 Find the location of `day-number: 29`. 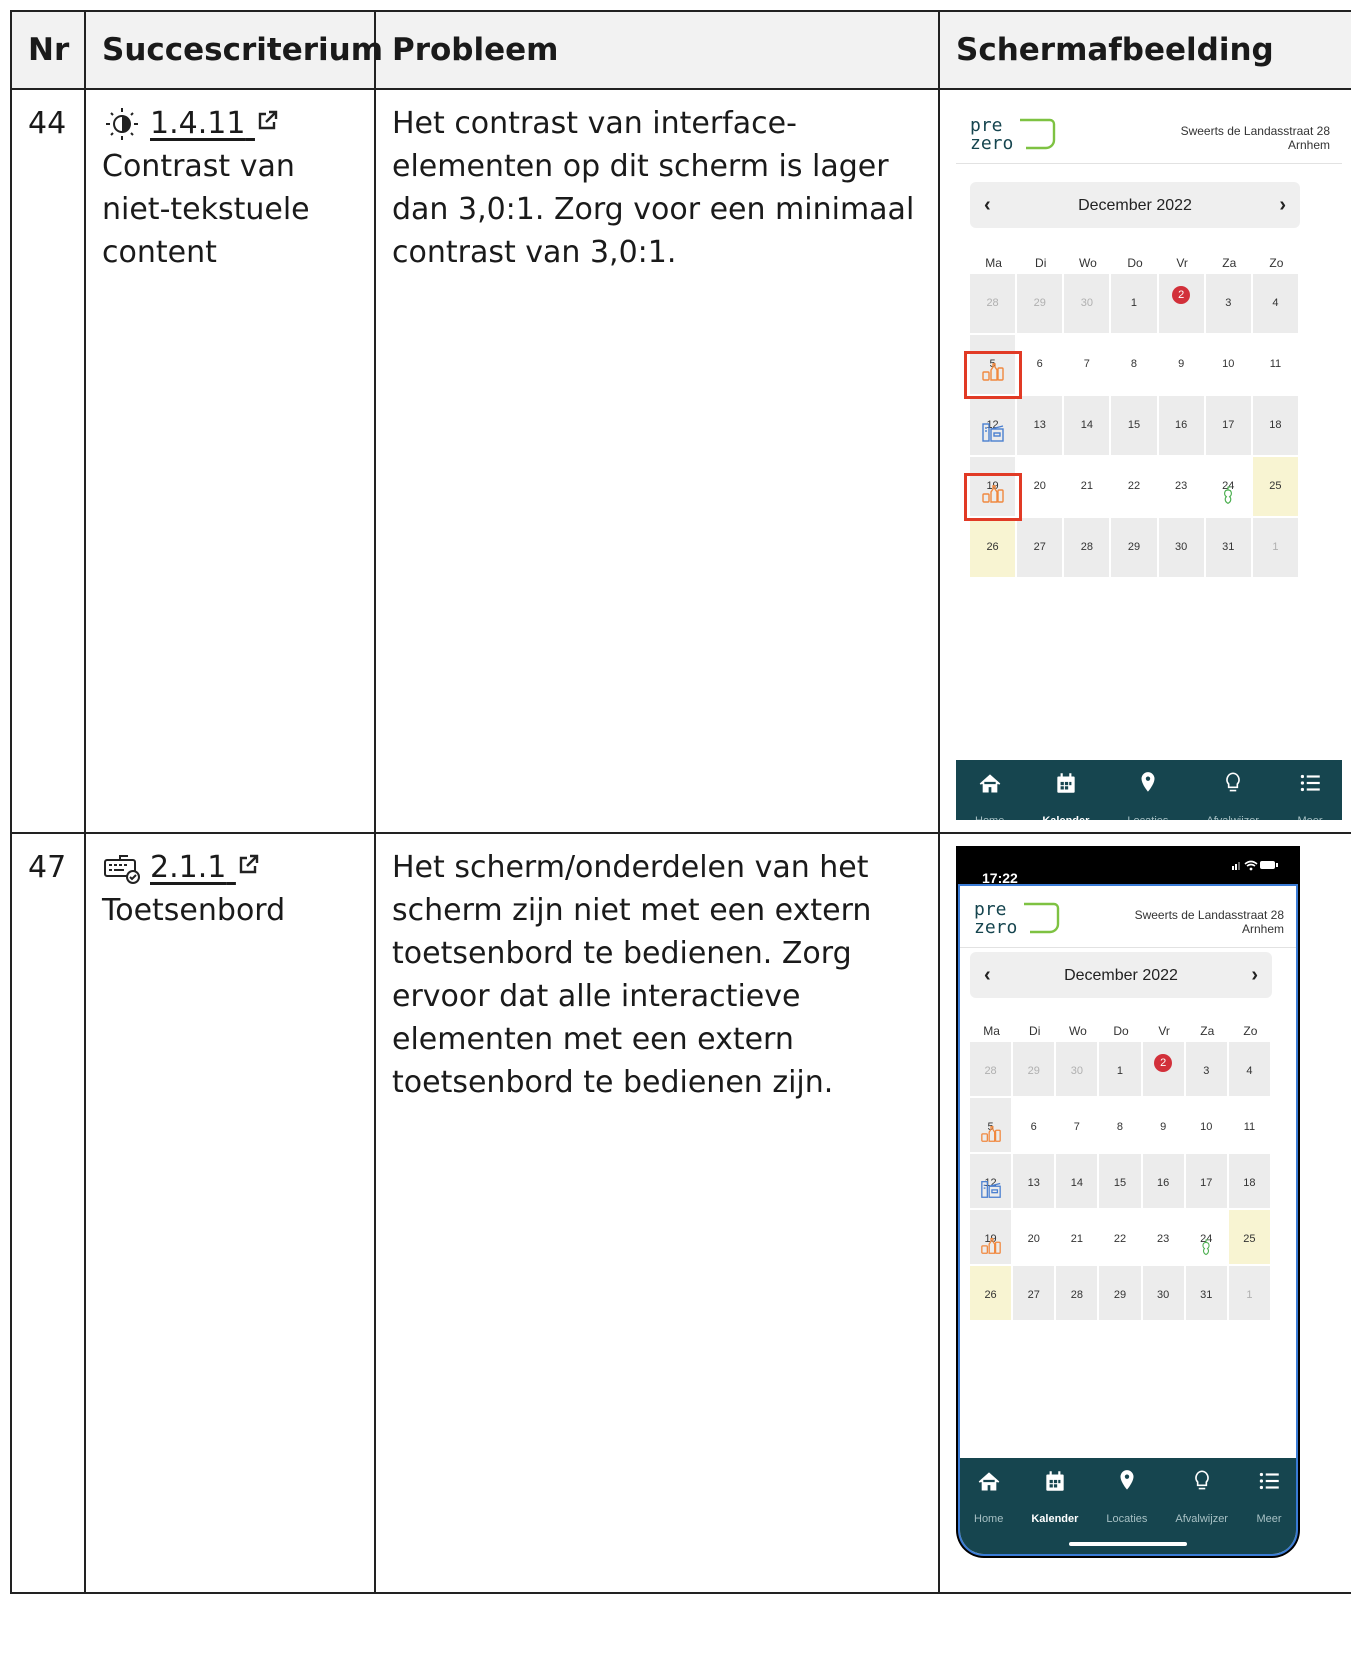

day-number: 29 is located at coordinates (1033, 1071).